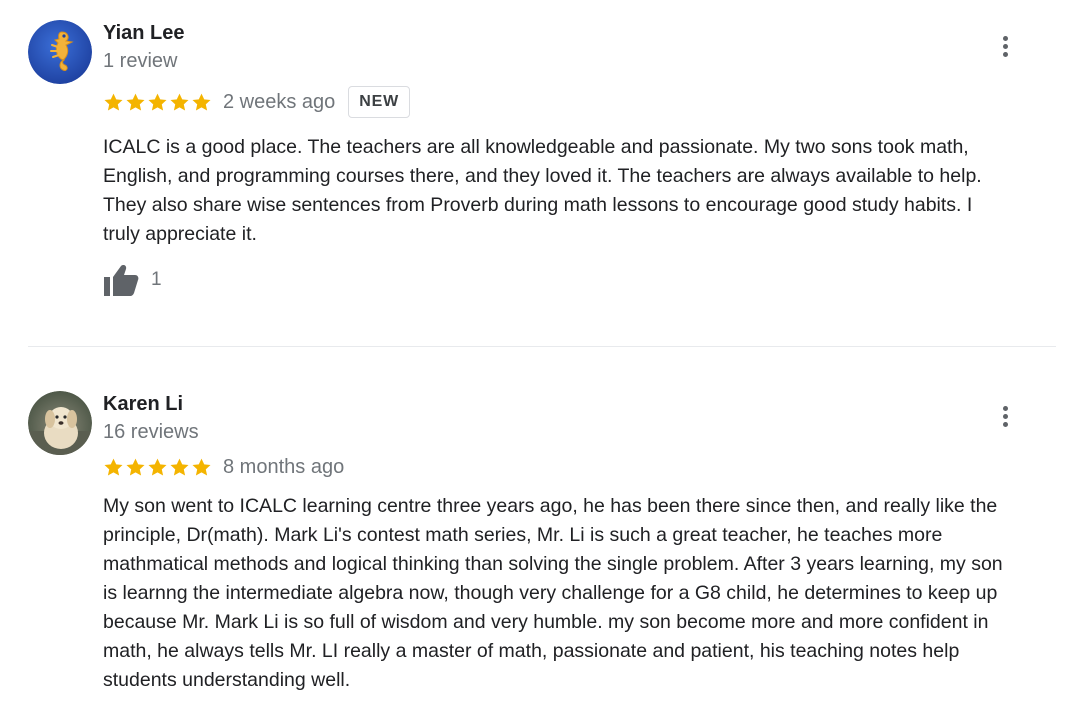 This screenshot has height=710, width=1080. I want to click on review-meta: 8 months ago, so click(223, 467).